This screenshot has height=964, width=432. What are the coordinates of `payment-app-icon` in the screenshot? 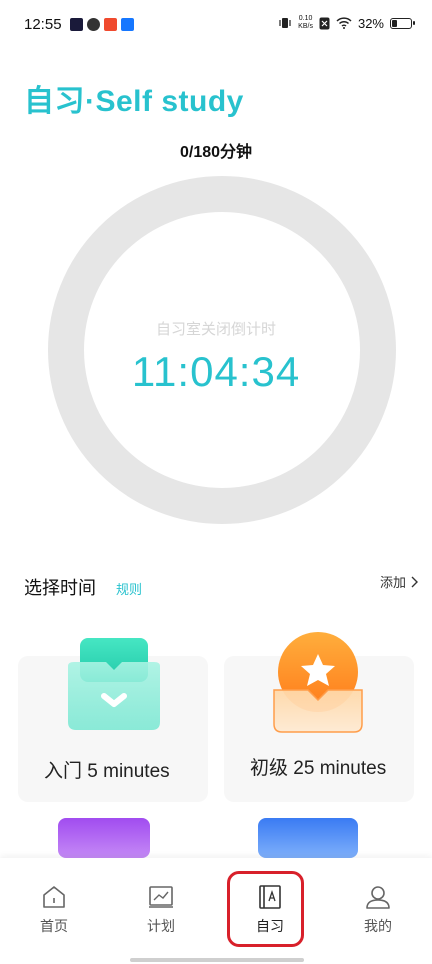 It's located at (127, 24).